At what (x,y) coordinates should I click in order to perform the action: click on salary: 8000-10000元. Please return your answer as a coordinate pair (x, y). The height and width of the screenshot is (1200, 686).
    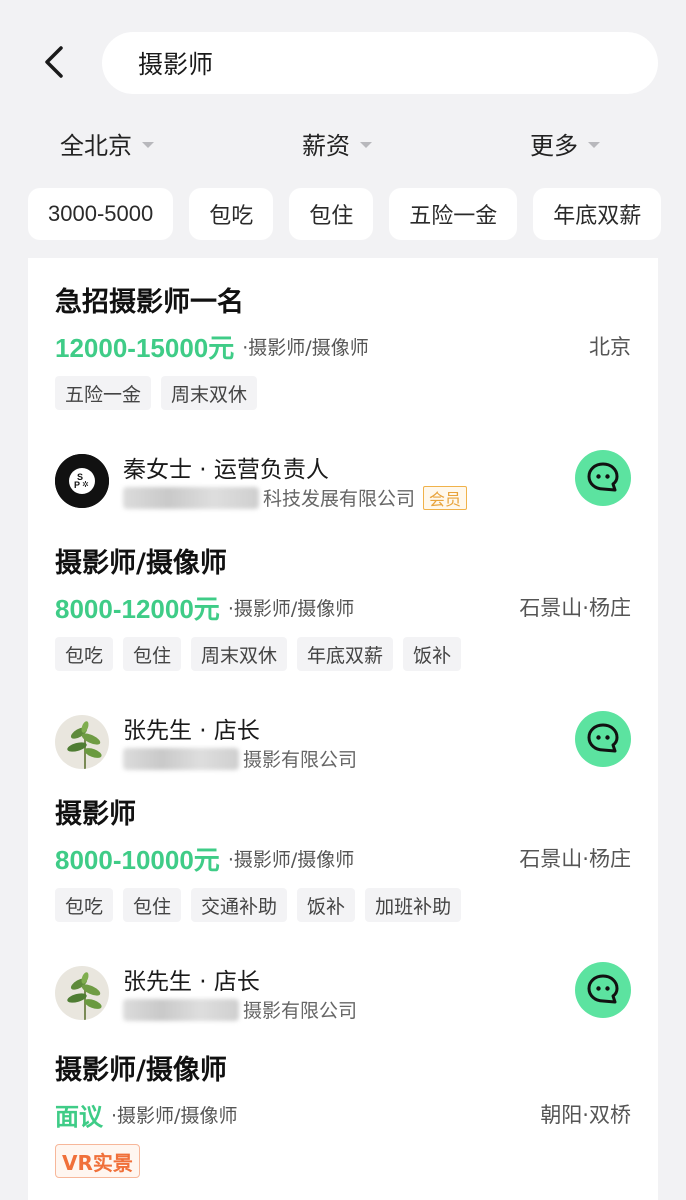
    Looking at the image, I should click on (137, 859).